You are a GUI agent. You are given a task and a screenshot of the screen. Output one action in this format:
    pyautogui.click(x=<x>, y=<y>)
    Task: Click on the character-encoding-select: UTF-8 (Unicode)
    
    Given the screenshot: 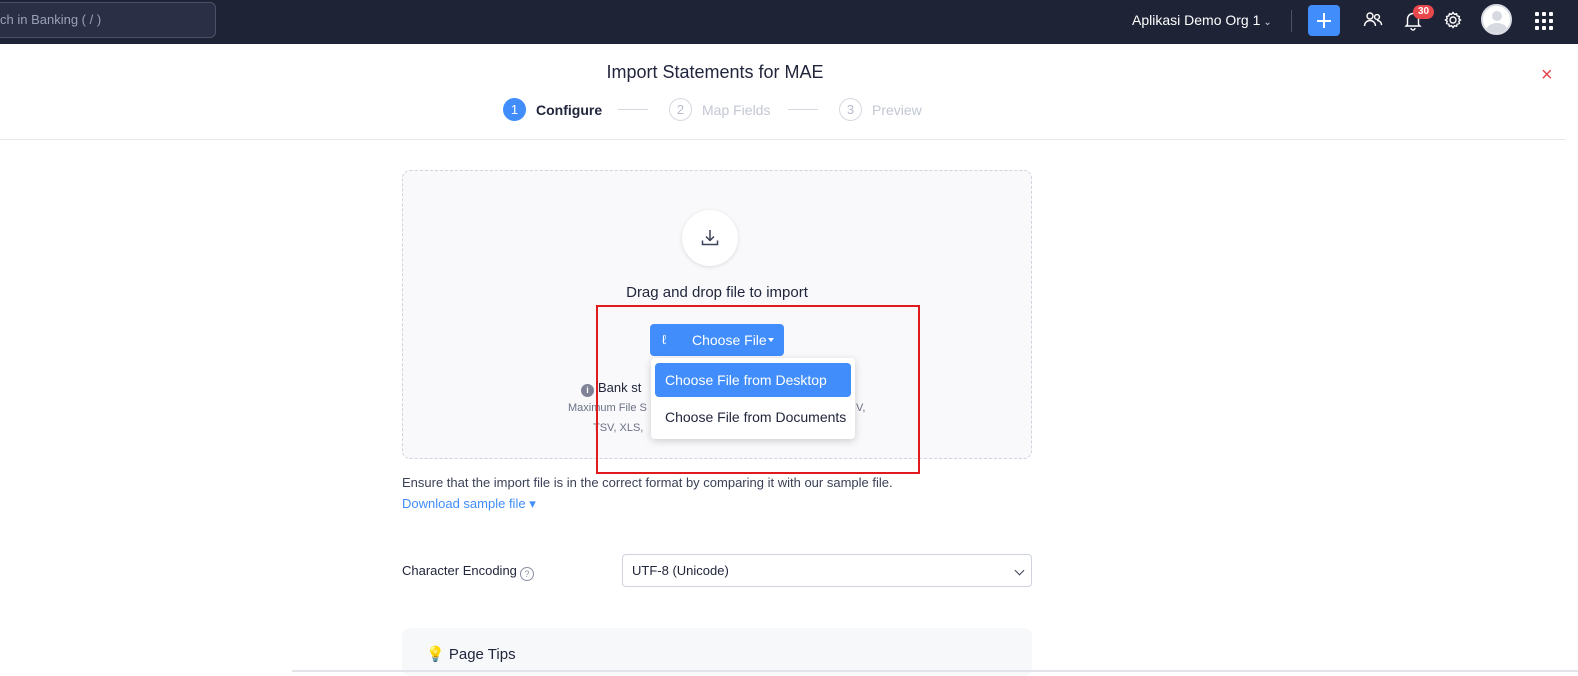 What is the action you would take?
    pyautogui.click(x=827, y=570)
    